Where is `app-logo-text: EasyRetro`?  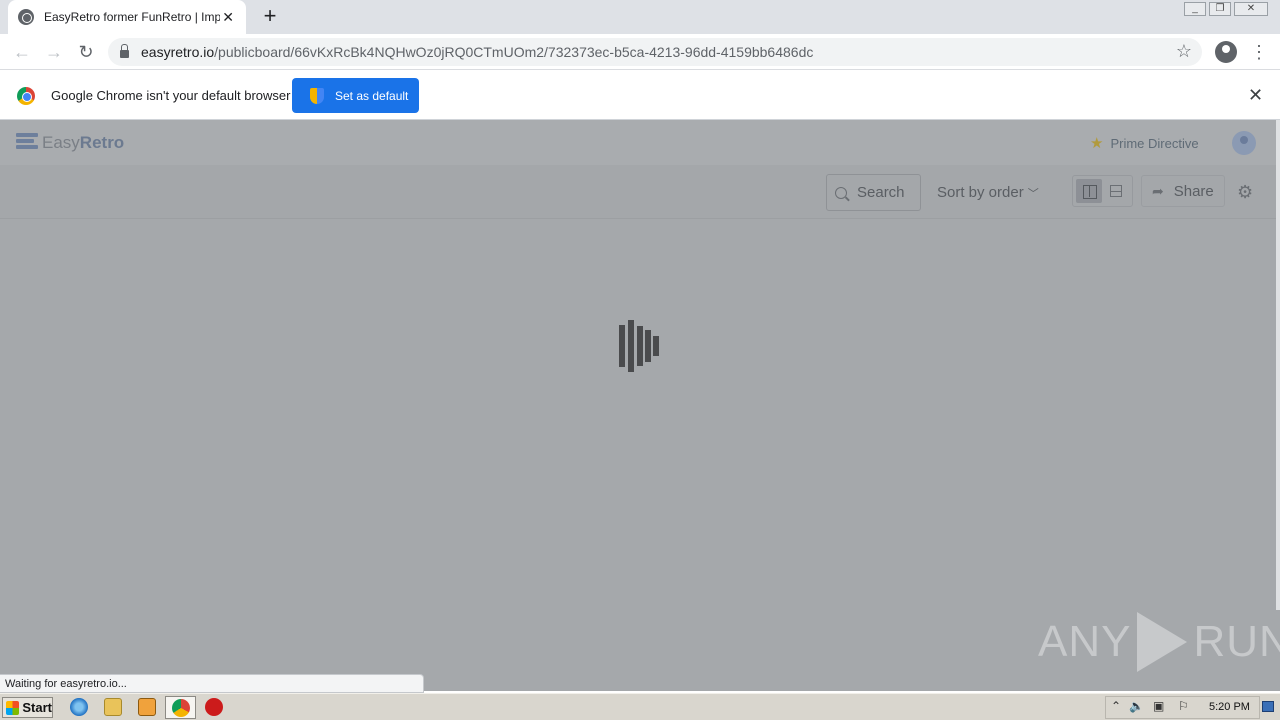 app-logo-text: EasyRetro is located at coordinates (83, 143).